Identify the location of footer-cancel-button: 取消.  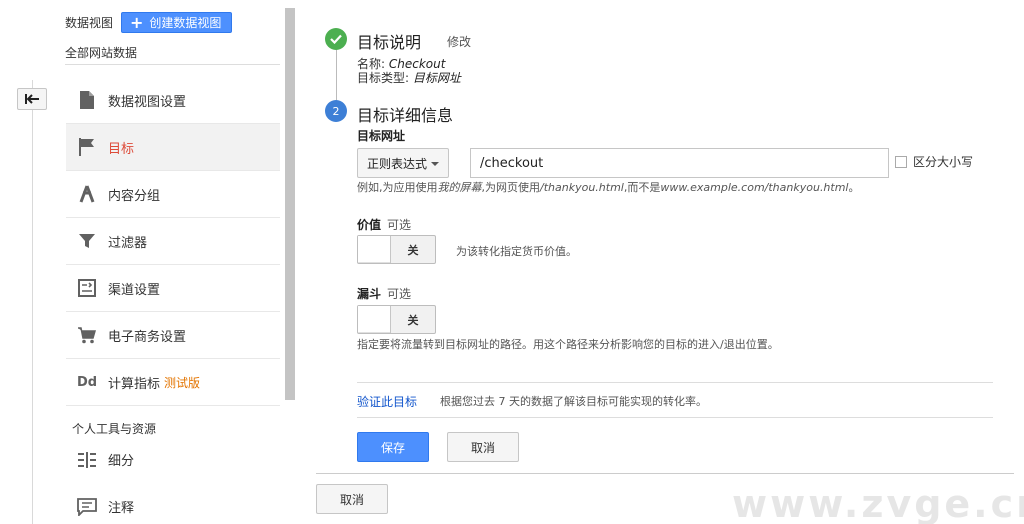
(352, 499).